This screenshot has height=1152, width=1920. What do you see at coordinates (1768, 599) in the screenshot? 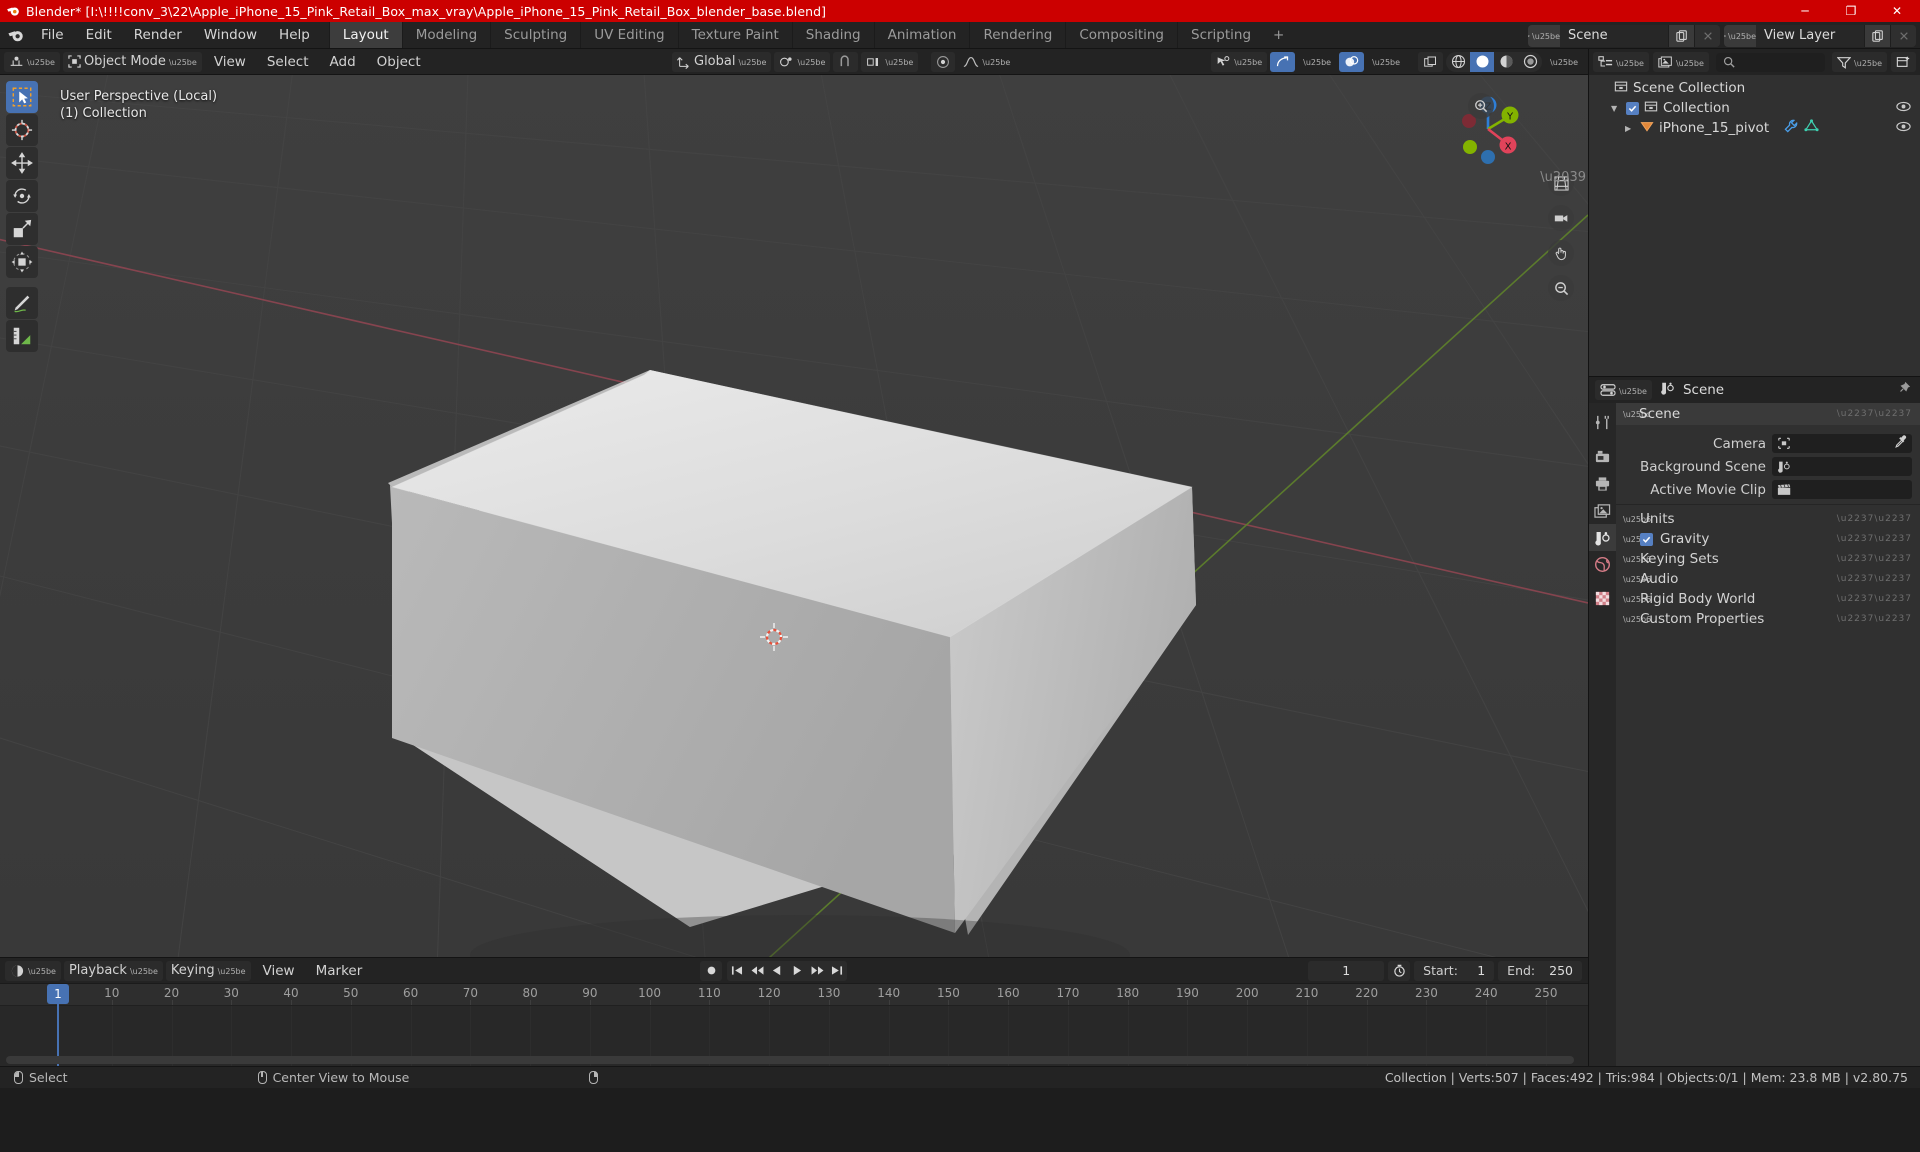
I see `rigid-body-world-section: \u25b6 Rigid Body World \u2237\u2237` at bounding box center [1768, 599].